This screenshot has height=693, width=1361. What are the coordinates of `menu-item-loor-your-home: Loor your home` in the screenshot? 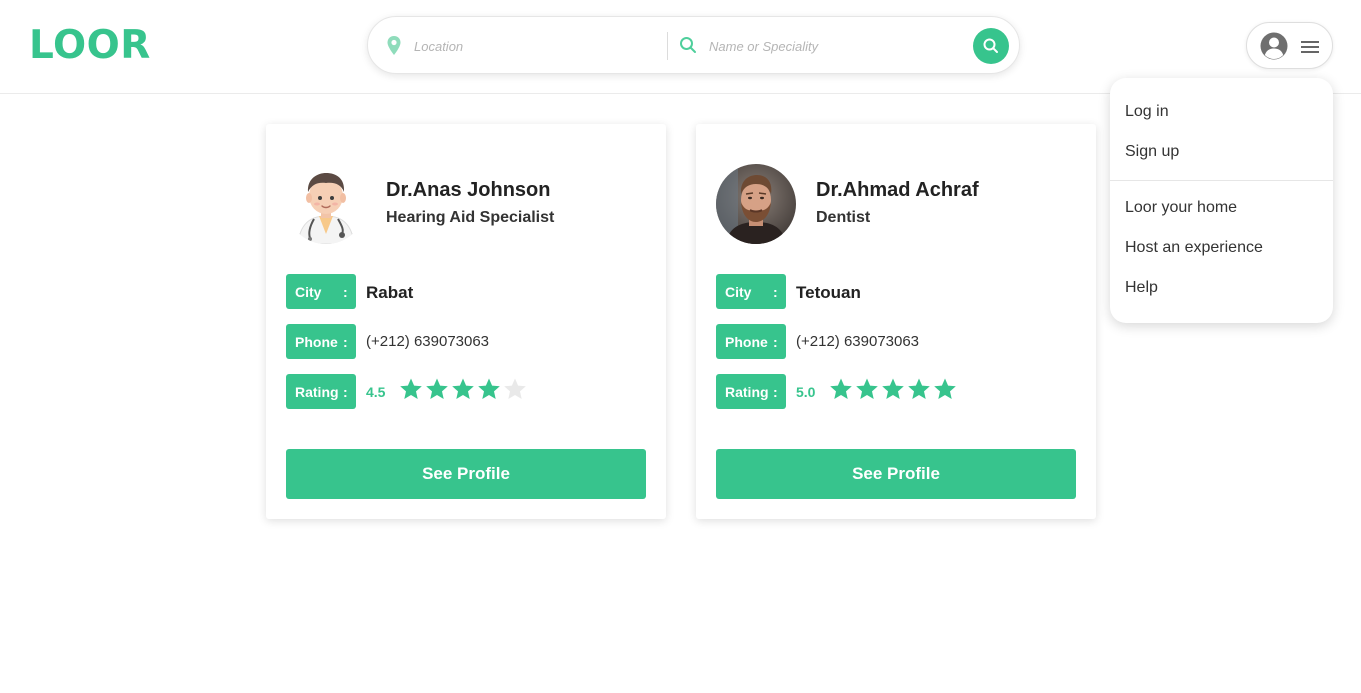 It's located at (1181, 208).